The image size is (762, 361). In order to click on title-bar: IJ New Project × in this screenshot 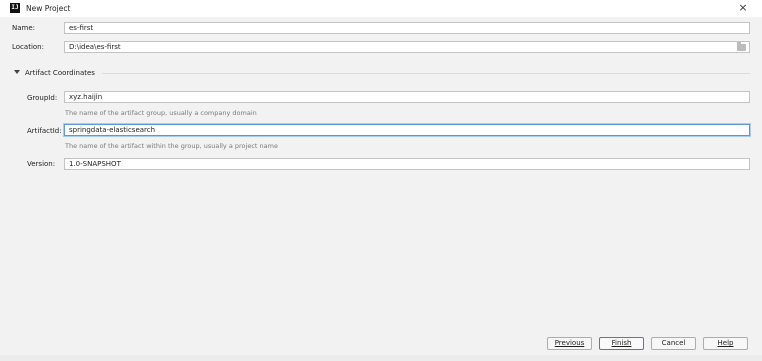, I will do `click(381, 8)`.